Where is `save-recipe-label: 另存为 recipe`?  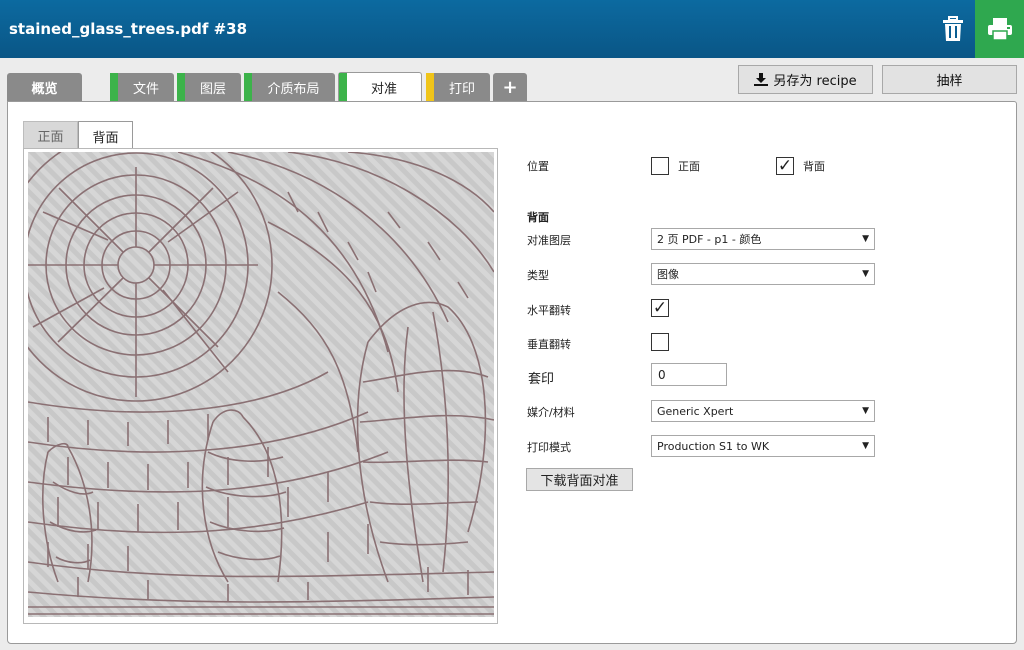 save-recipe-label: 另存为 recipe is located at coordinates (815, 81).